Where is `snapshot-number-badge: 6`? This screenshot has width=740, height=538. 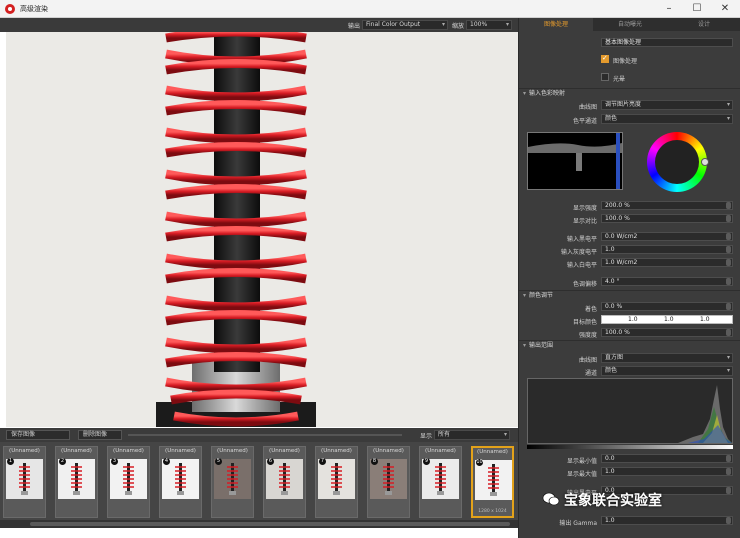
snapshot-number-badge: 6 is located at coordinates (270, 461).